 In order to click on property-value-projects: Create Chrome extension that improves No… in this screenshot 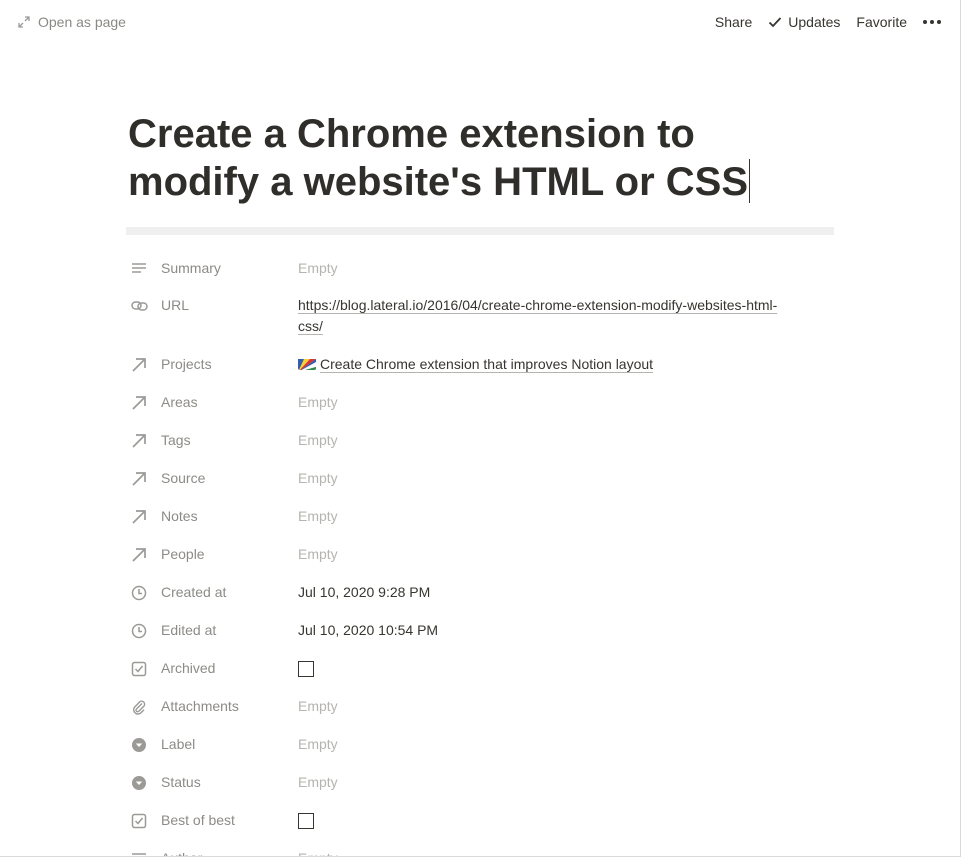, I will do `click(558, 364)`.